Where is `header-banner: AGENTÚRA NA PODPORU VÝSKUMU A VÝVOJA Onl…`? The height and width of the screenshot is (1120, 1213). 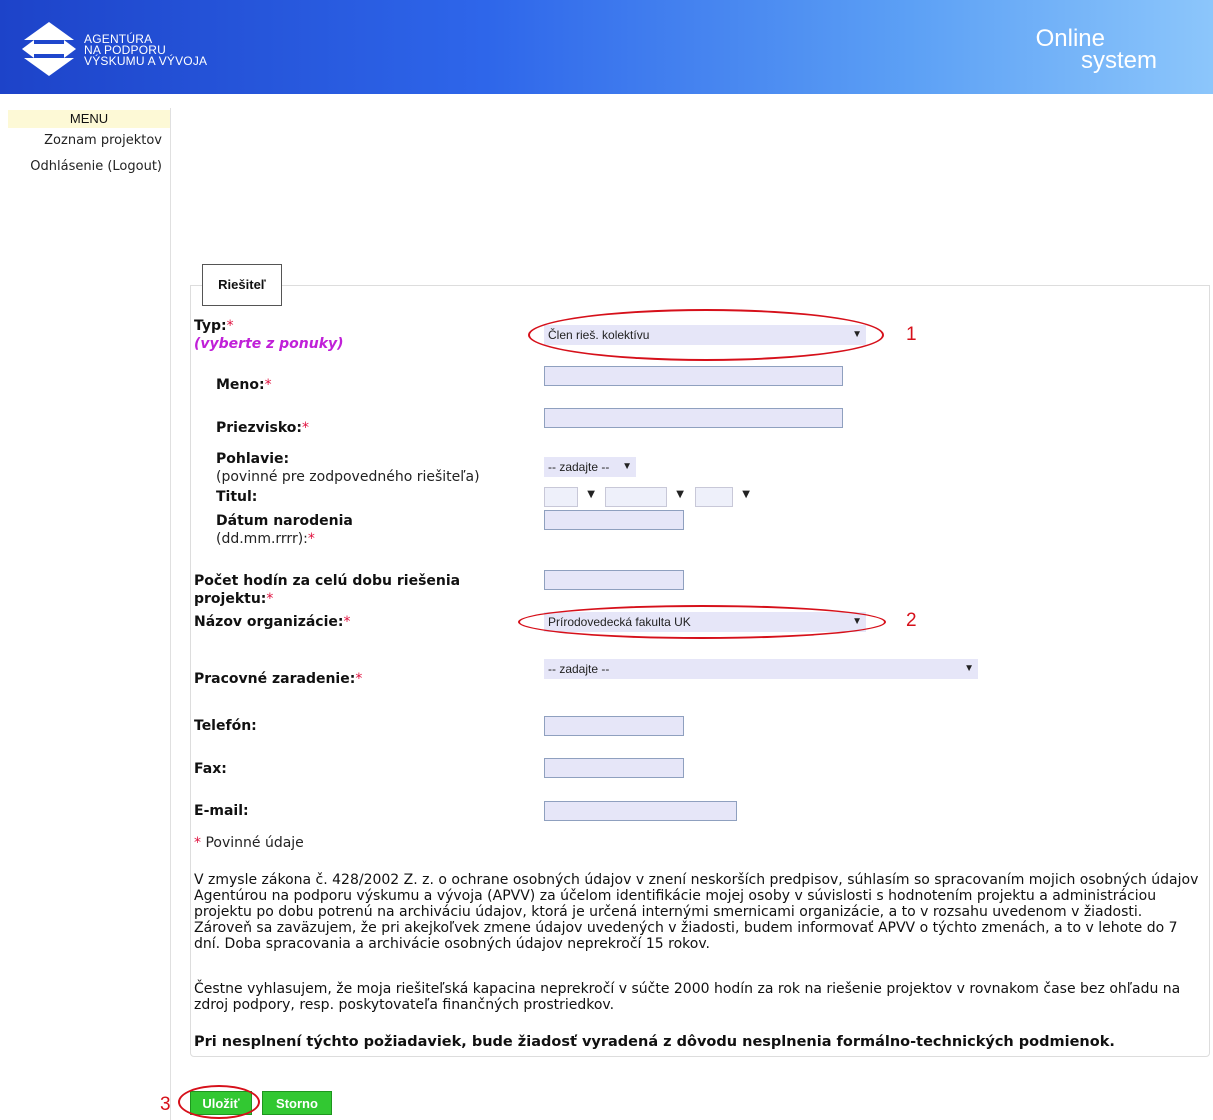 header-banner: AGENTÚRA NA PODPORU VÝSKUMU A VÝVOJA Onl… is located at coordinates (606, 47).